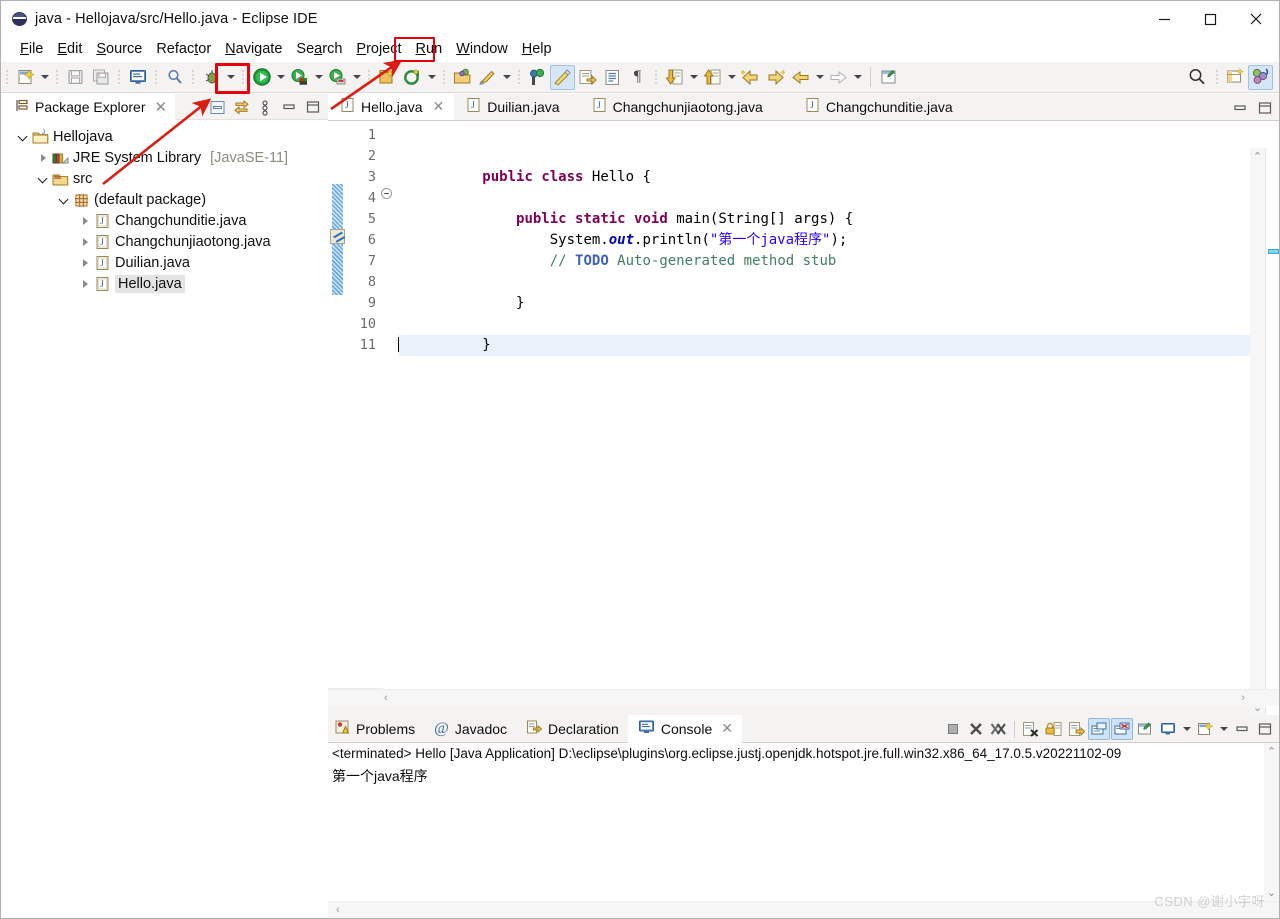 The width and height of the screenshot is (1280, 919). Describe the element at coordinates (1273, 251) in the screenshot. I see `overview-marker` at that location.